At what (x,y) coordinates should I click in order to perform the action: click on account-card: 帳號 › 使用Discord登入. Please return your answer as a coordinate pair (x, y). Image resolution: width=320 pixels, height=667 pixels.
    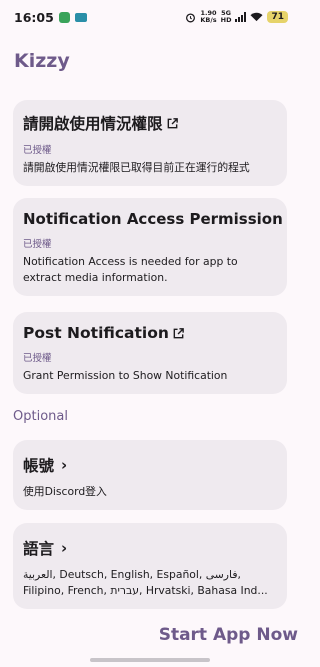
    Looking at the image, I should click on (150, 475).